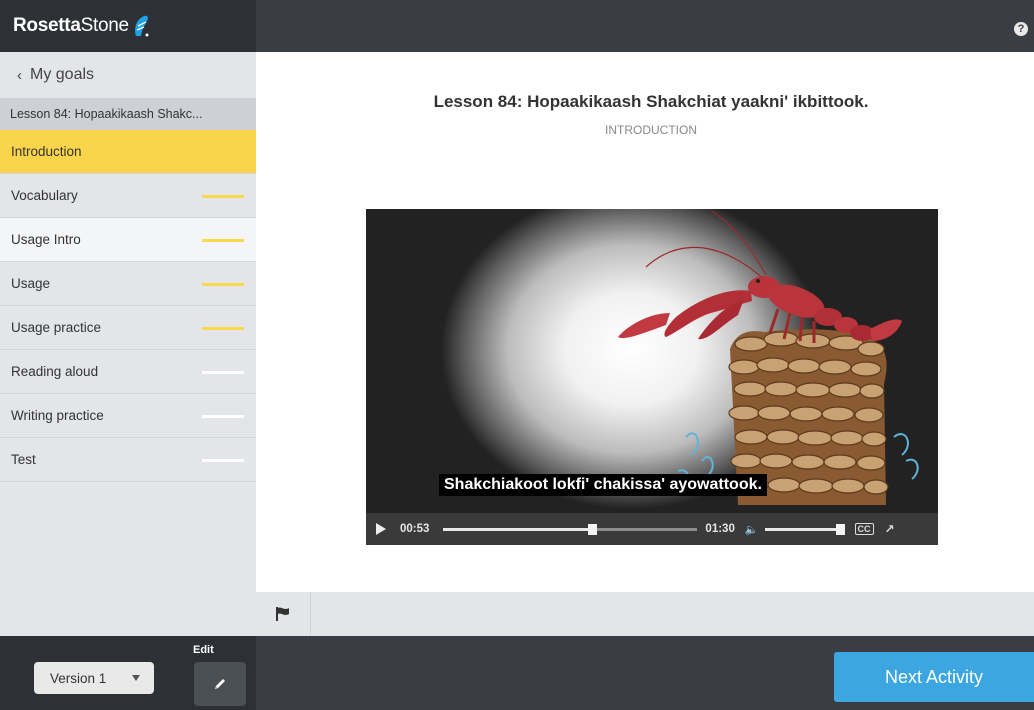 This screenshot has height=710, width=1034. Describe the element at coordinates (56, 327) in the screenshot. I see `sidebar-item-label: Usage practice` at that location.